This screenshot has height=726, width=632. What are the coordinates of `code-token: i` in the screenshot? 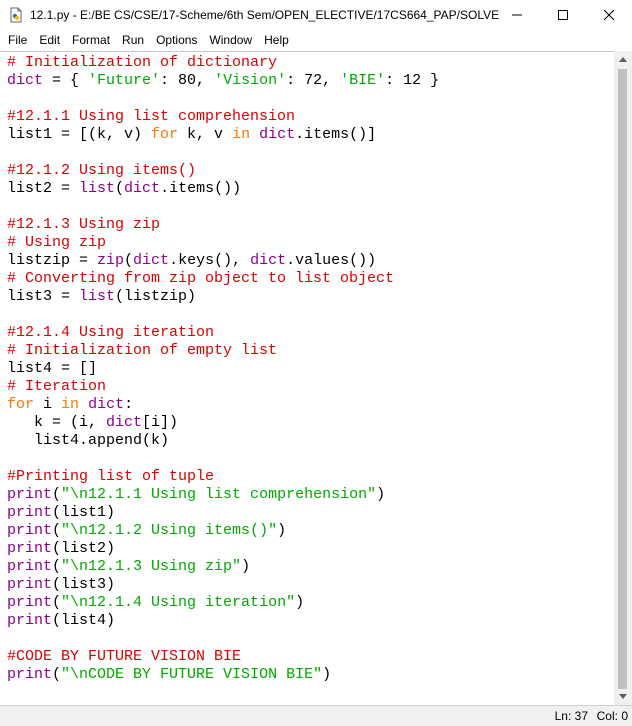 It's located at (48, 404).